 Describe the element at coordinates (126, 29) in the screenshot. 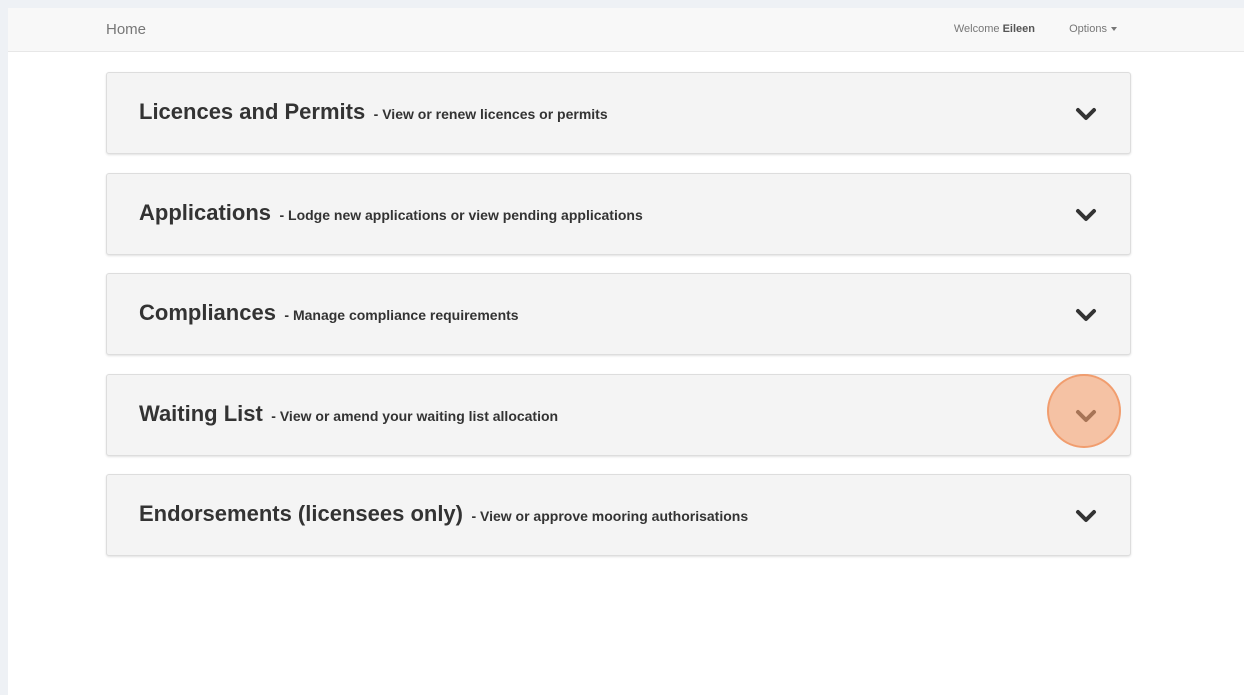

I see `home-link: Home` at that location.